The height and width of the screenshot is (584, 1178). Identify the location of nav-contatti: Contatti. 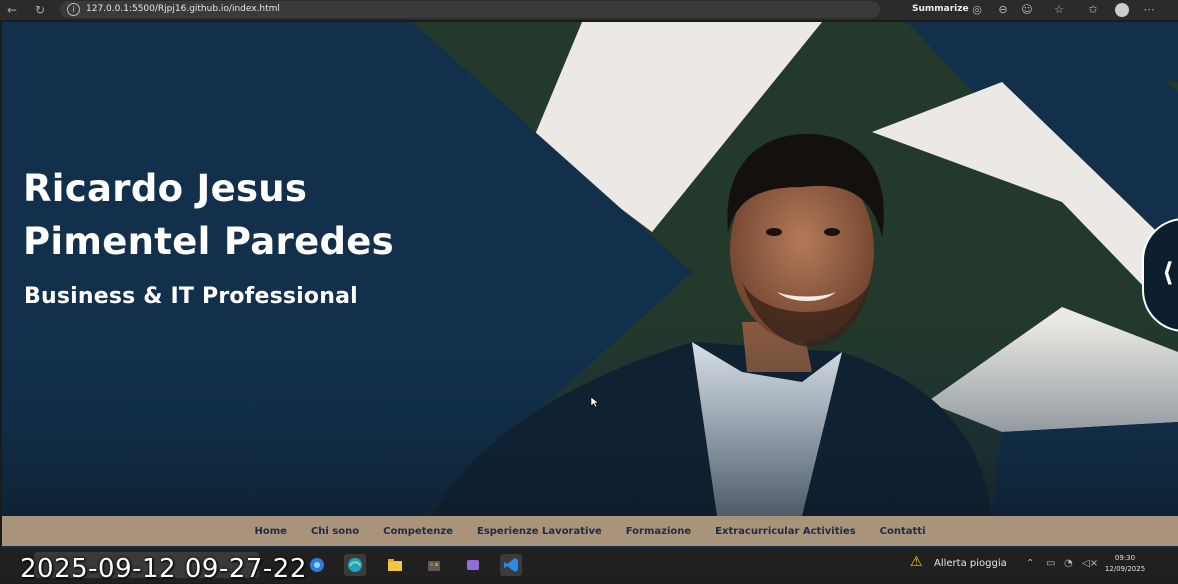
(903, 531).